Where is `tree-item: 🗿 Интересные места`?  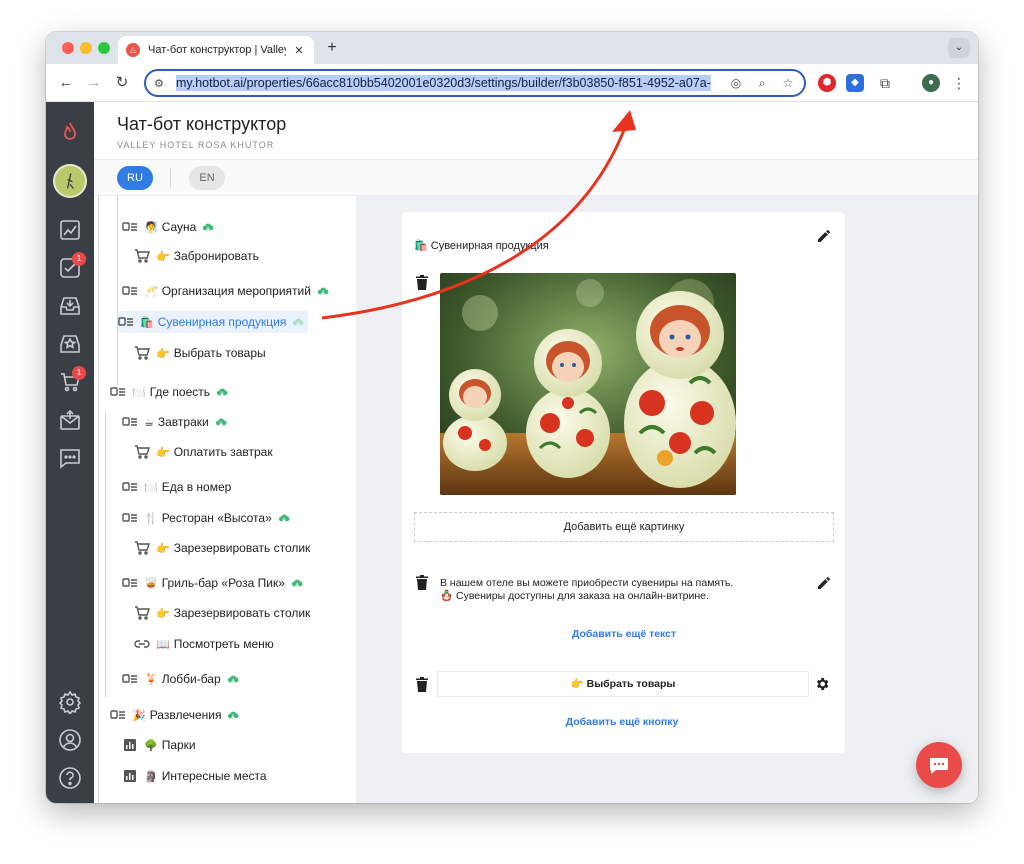 tree-item: 🗿 Интересные места is located at coordinates (194, 776).